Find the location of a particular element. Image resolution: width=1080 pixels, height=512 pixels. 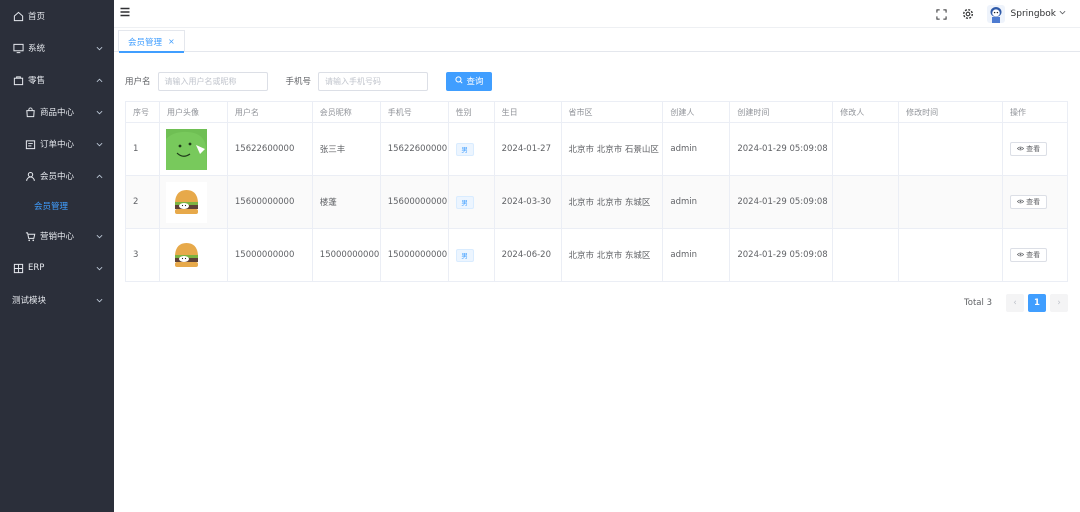

phone-placeholder: 请输入手机号码 is located at coordinates (353, 81).